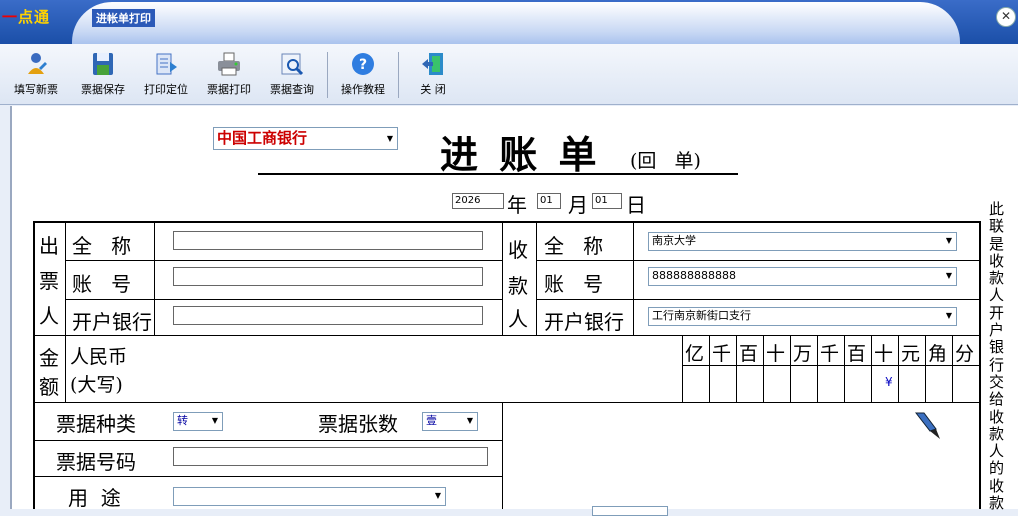  I want to click on payee-account-value: 888888888888, so click(694, 275).